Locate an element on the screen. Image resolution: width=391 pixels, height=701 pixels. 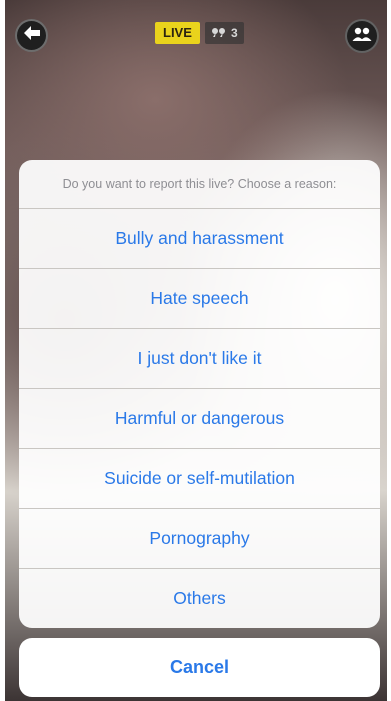
report-option-bully: Bully and harassment is located at coordinates (199, 239).